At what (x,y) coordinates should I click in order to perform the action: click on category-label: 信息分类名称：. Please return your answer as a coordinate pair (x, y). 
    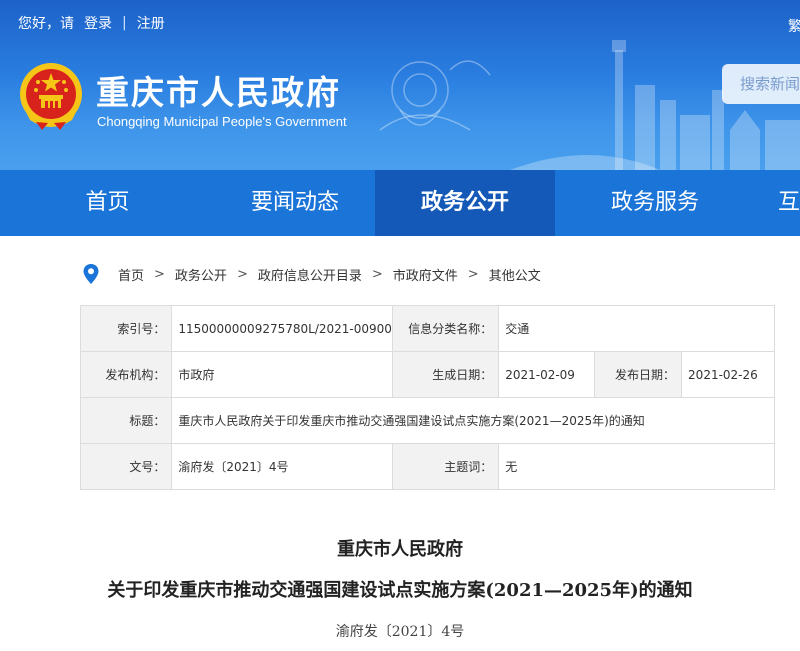
    Looking at the image, I should click on (445, 328).